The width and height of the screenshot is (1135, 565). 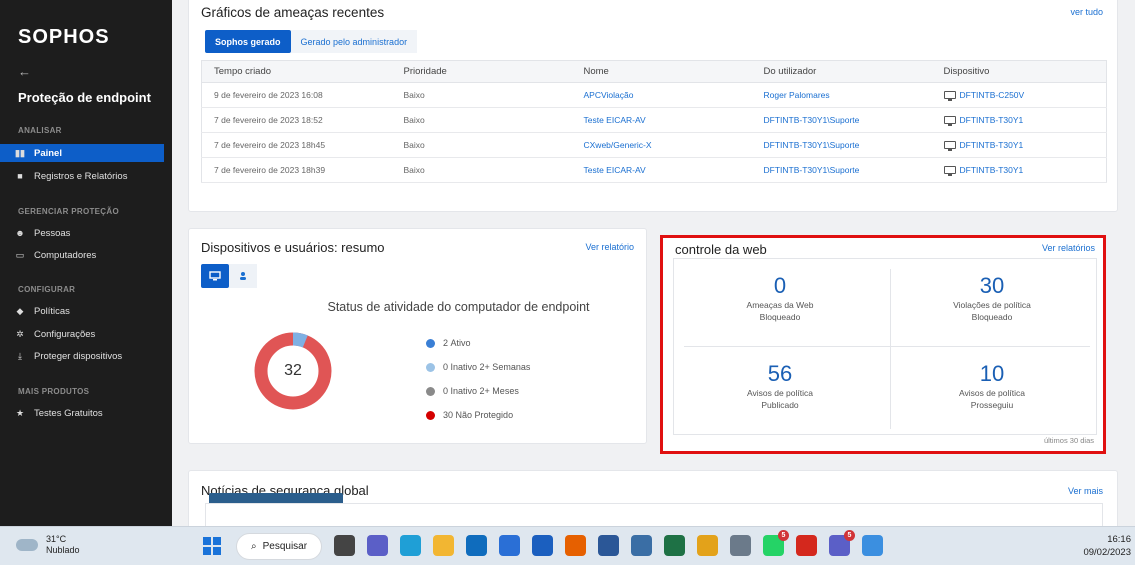 I want to click on whatsapp-icon: 5, so click(x=776, y=543).